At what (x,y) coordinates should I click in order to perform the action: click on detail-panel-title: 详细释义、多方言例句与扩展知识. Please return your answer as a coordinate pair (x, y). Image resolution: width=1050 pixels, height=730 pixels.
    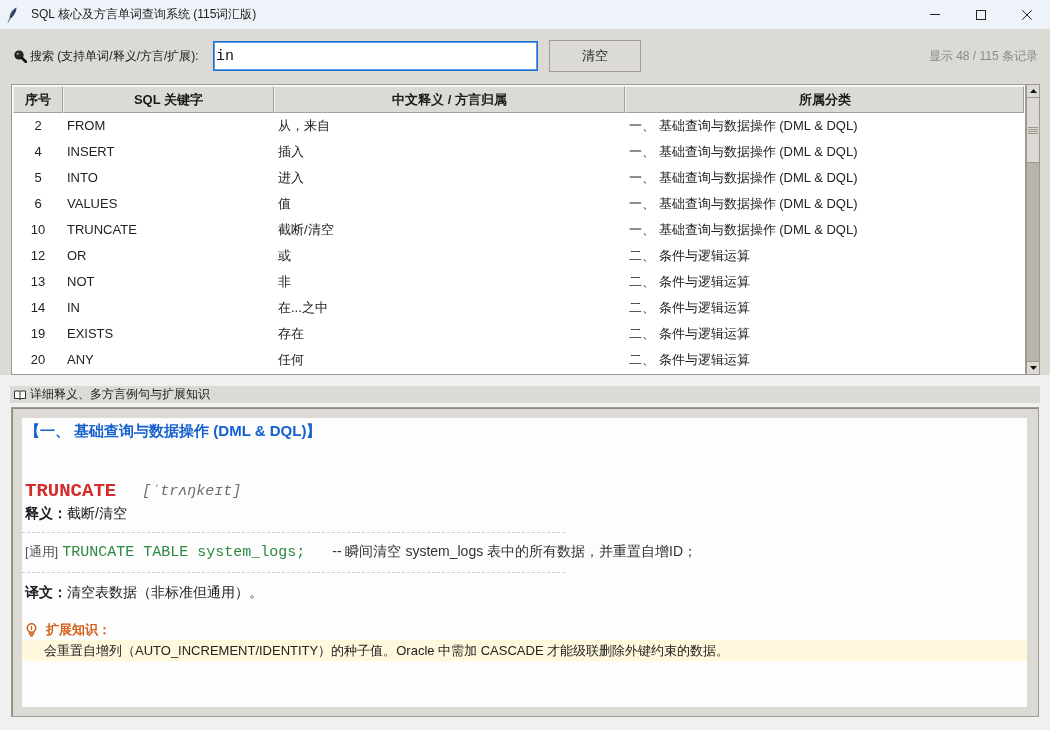
    Looking at the image, I should click on (120, 394).